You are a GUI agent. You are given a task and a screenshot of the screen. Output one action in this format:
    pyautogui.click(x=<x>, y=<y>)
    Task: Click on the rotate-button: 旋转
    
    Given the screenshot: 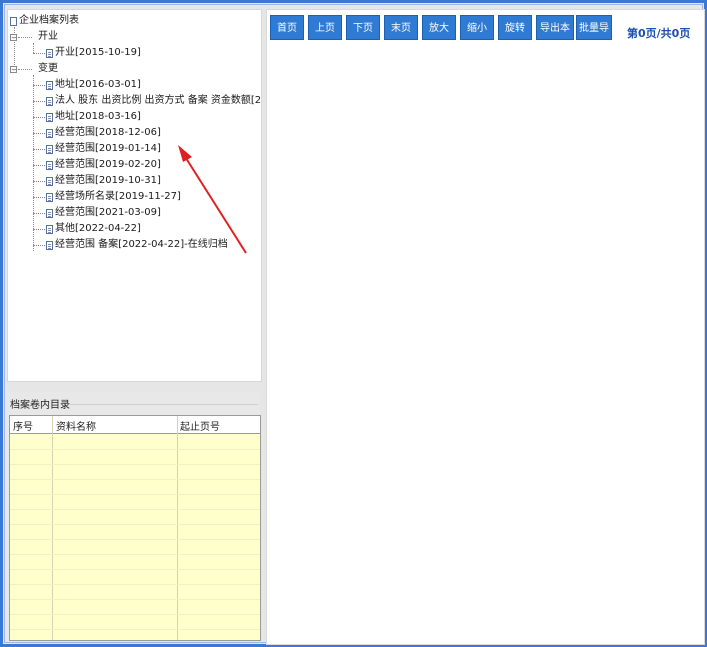 What is the action you would take?
    pyautogui.click(x=515, y=27)
    